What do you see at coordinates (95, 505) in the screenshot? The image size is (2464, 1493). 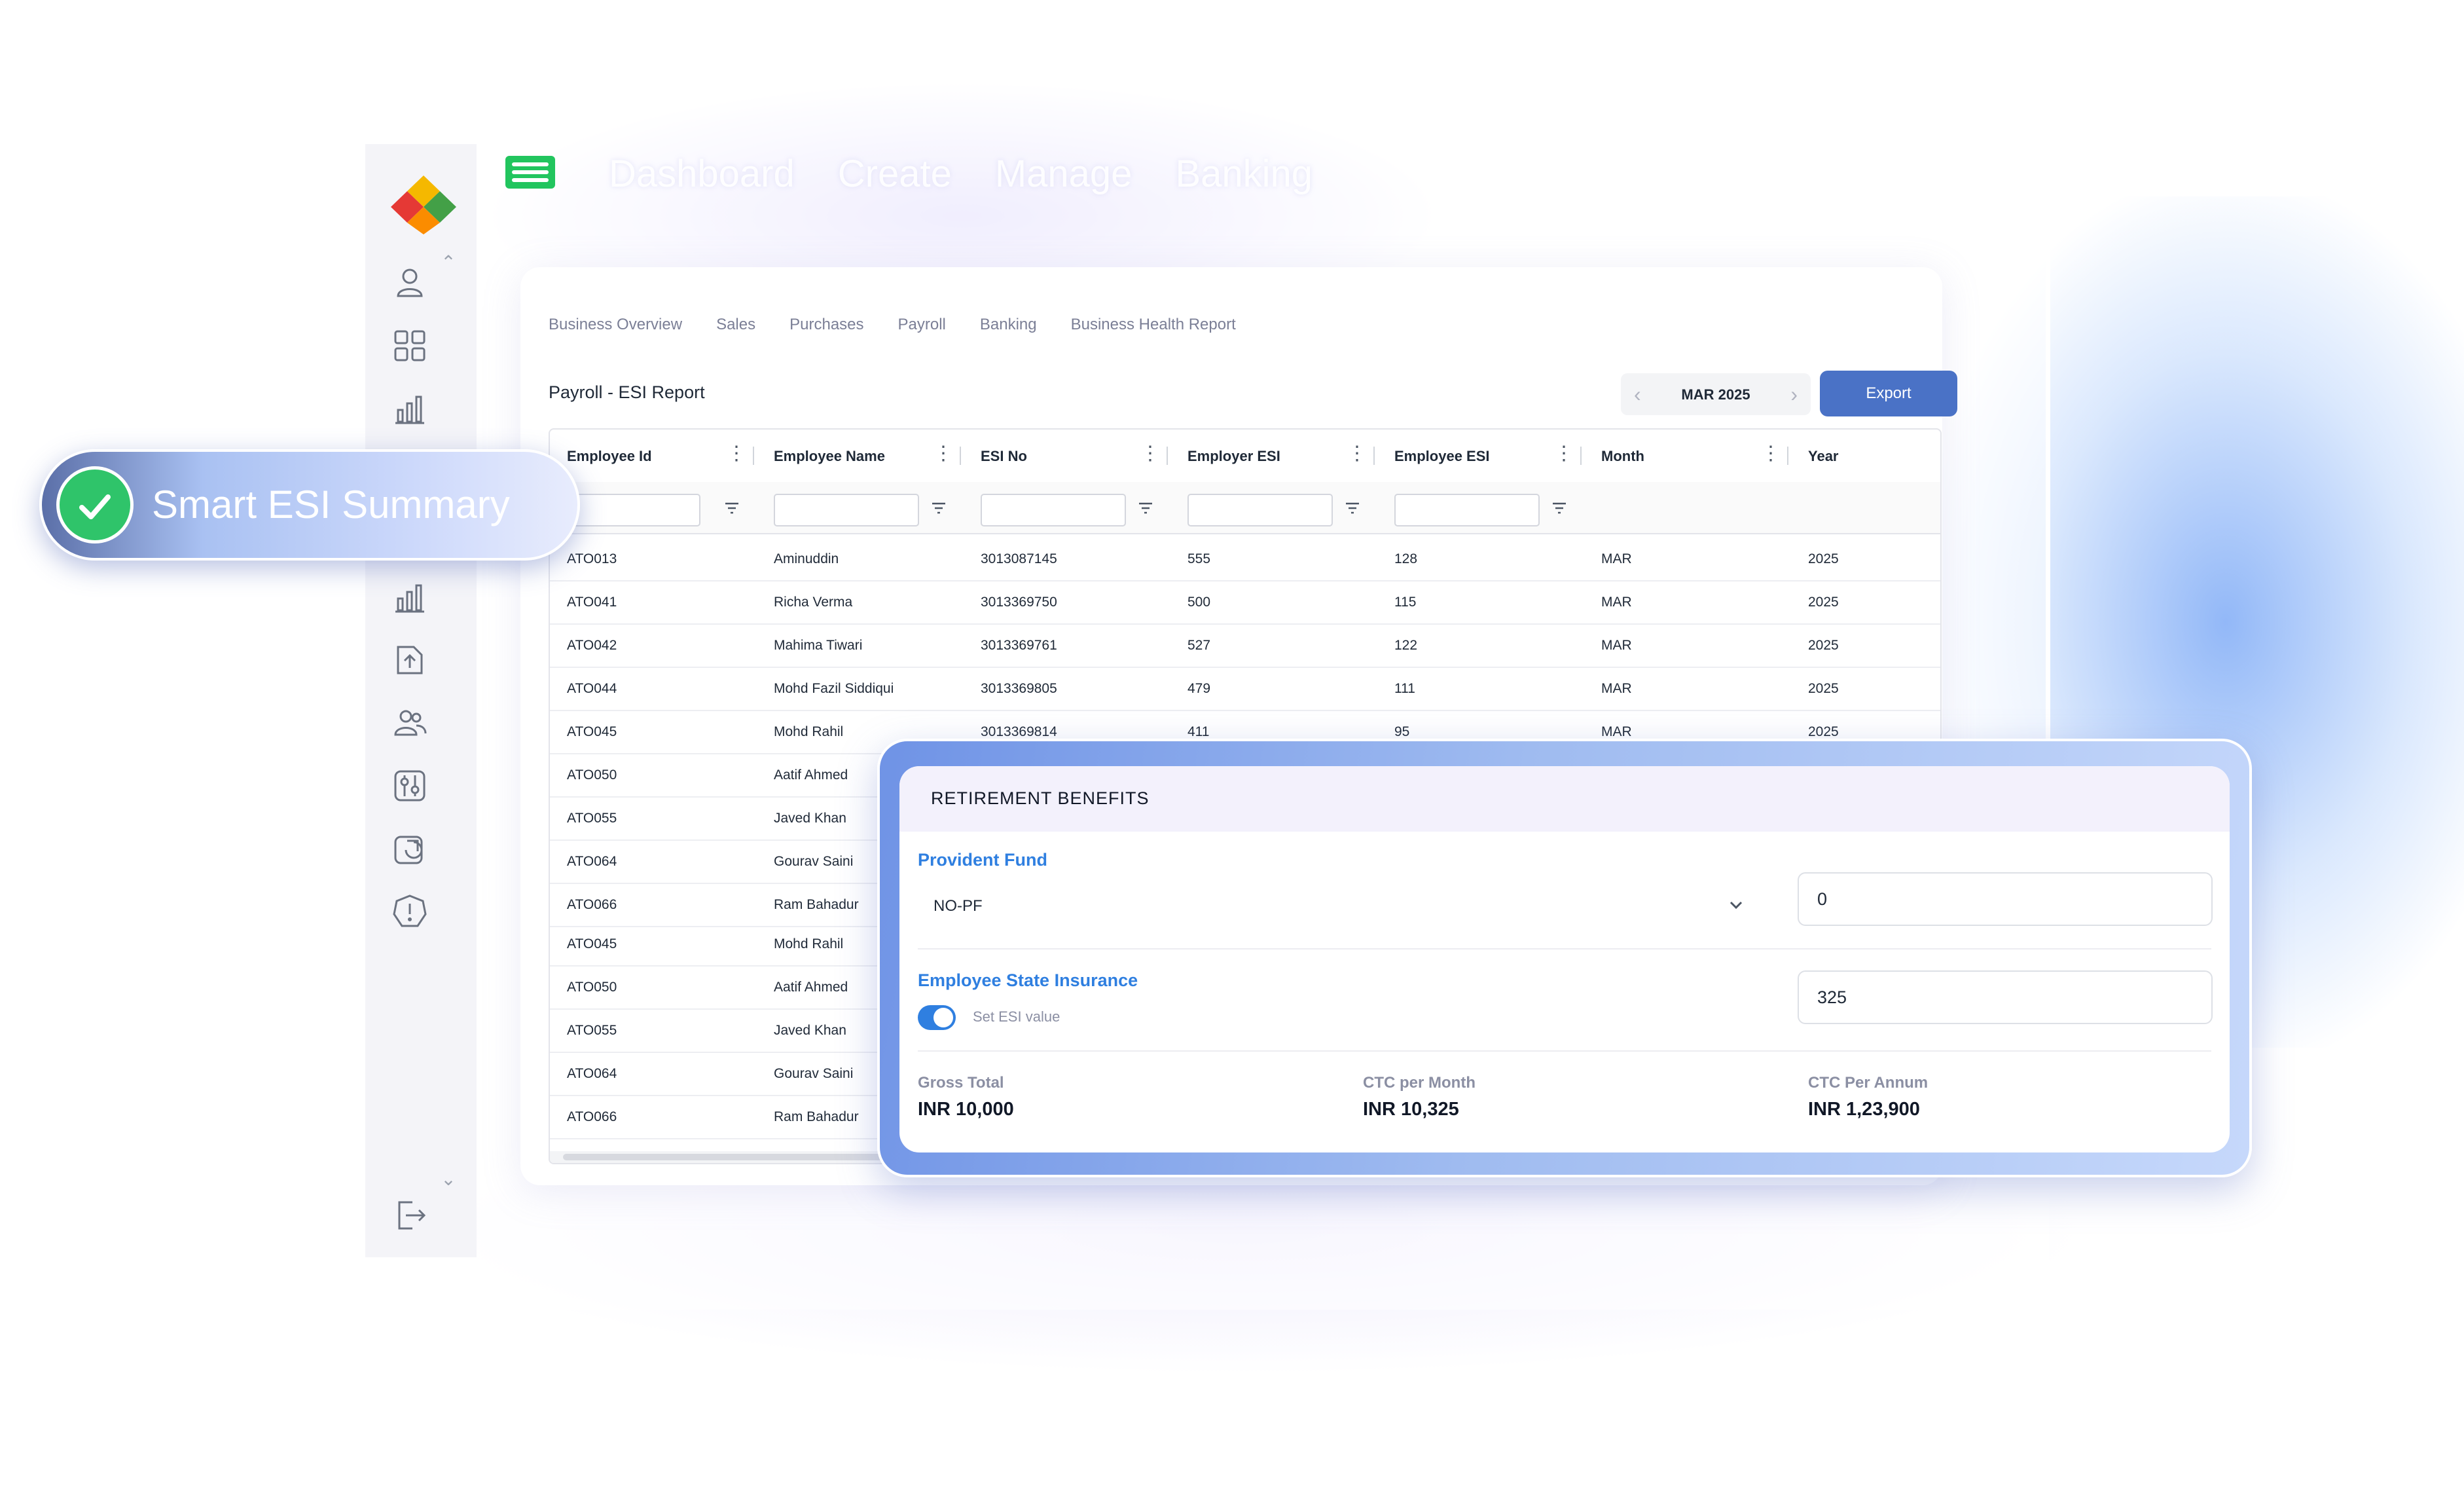 I see `check-circle-icon` at bounding box center [95, 505].